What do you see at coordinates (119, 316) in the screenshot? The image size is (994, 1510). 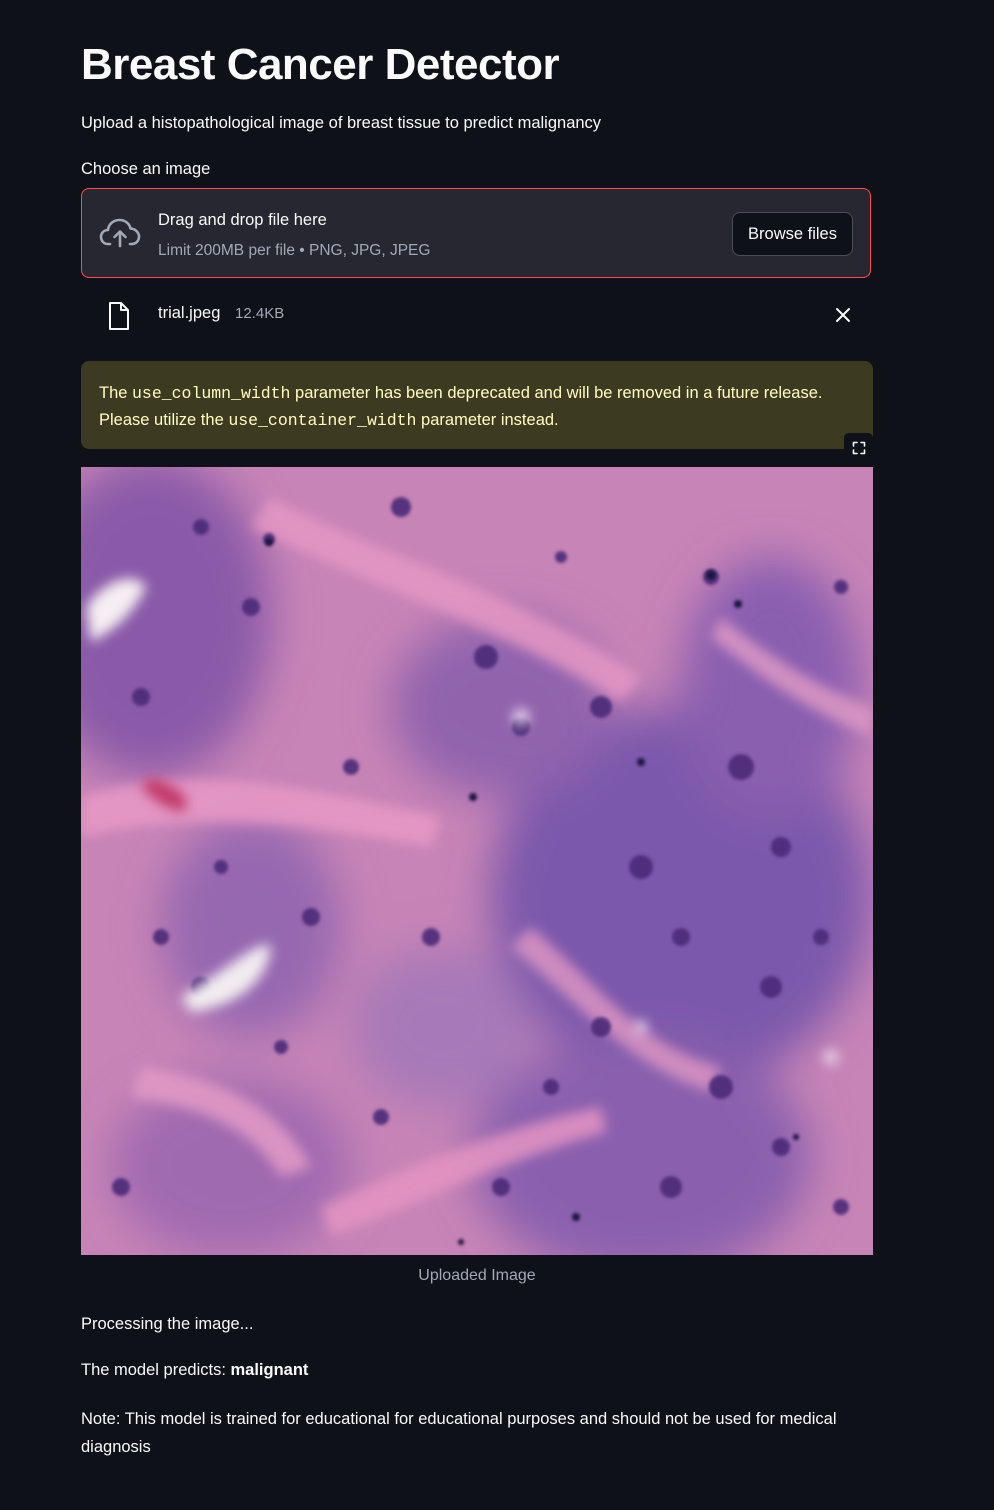 I see `file-icon` at bounding box center [119, 316].